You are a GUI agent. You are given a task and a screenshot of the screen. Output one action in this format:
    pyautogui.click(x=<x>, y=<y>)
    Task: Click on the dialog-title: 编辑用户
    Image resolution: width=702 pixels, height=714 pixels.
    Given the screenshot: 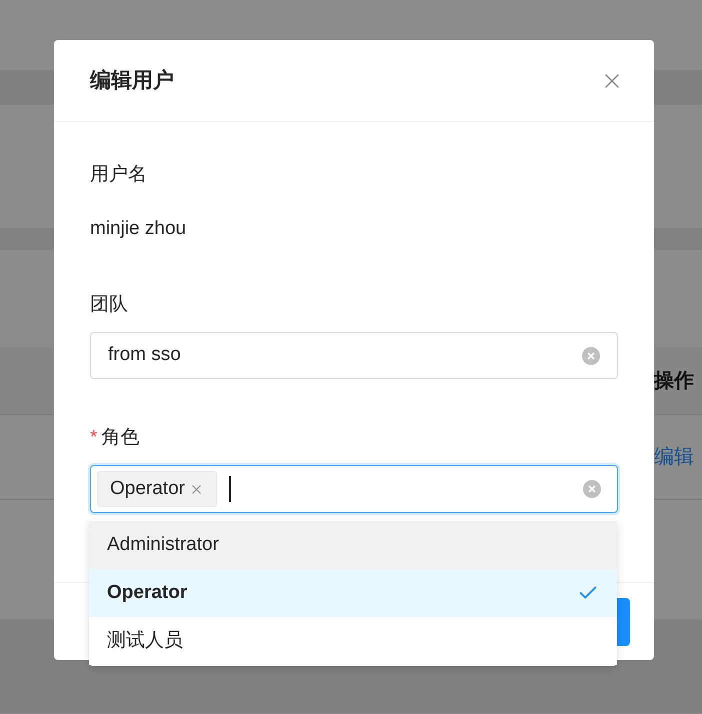 What is the action you would take?
    pyautogui.click(x=132, y=81)
    